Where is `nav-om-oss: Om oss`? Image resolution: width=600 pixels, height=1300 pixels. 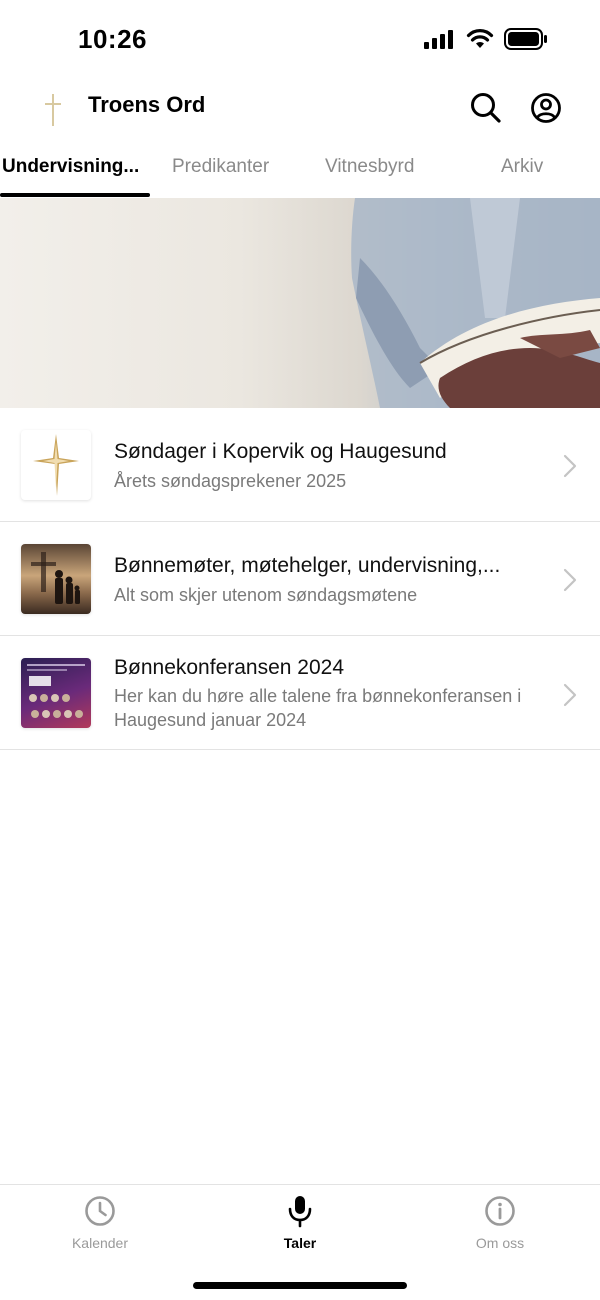
nav-om-oss: Om oss is located at coordinates (500, 1222).